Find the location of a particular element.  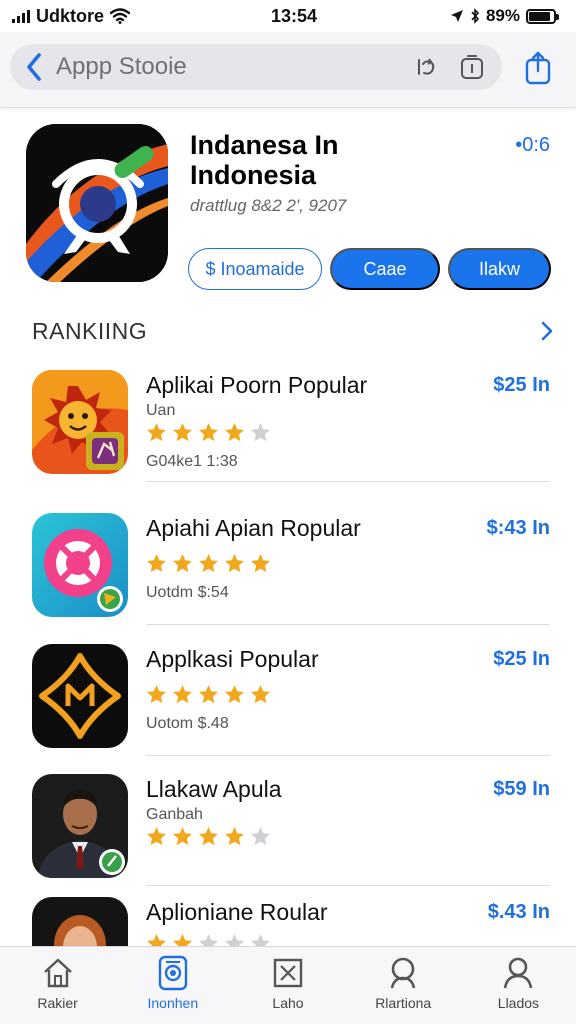

outline-button: $ Inoamaide is located at coordinates (255, 269).